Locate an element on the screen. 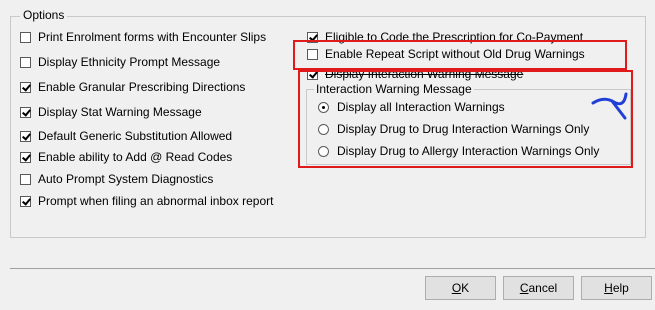 Image resolution: width=655 pixels, height=310 pixels. checkbox-label: Display Ethnicity Prompt Message is located at coordinates (129, 62).